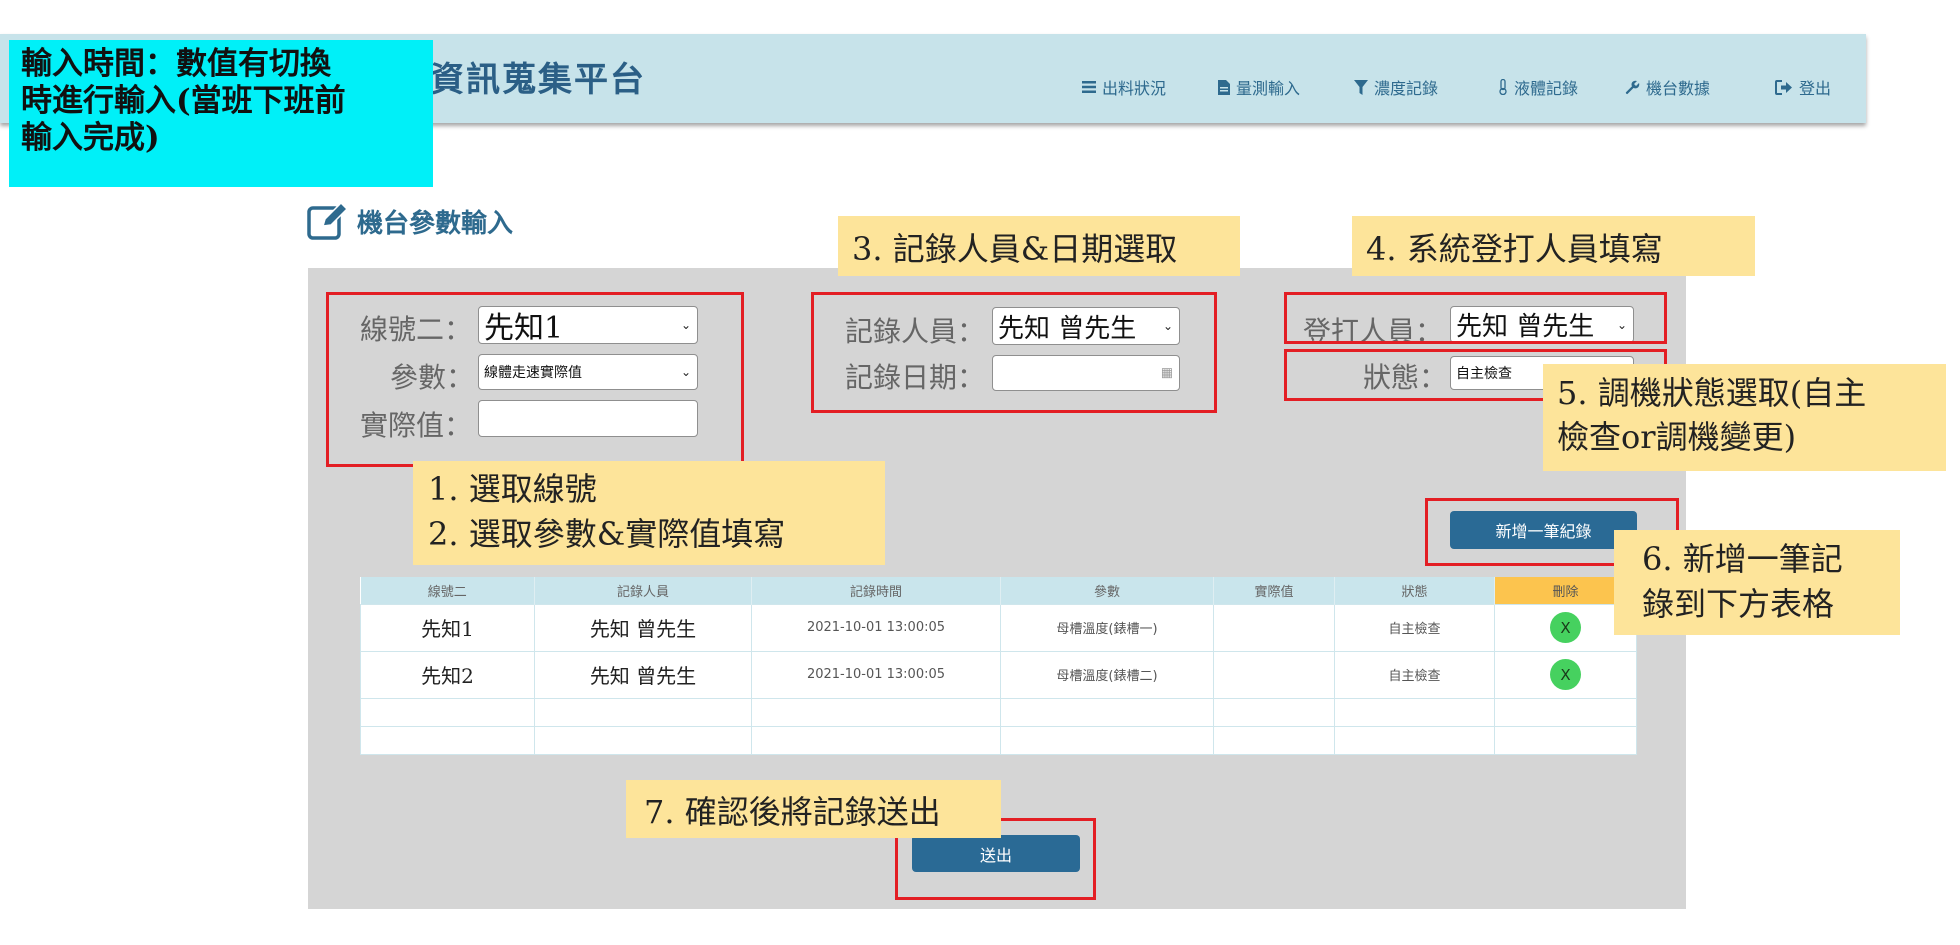  Describe the element at coordinates (1406, 88) in the screenshot. I see `nav-label: 濃度記錄` at that location.